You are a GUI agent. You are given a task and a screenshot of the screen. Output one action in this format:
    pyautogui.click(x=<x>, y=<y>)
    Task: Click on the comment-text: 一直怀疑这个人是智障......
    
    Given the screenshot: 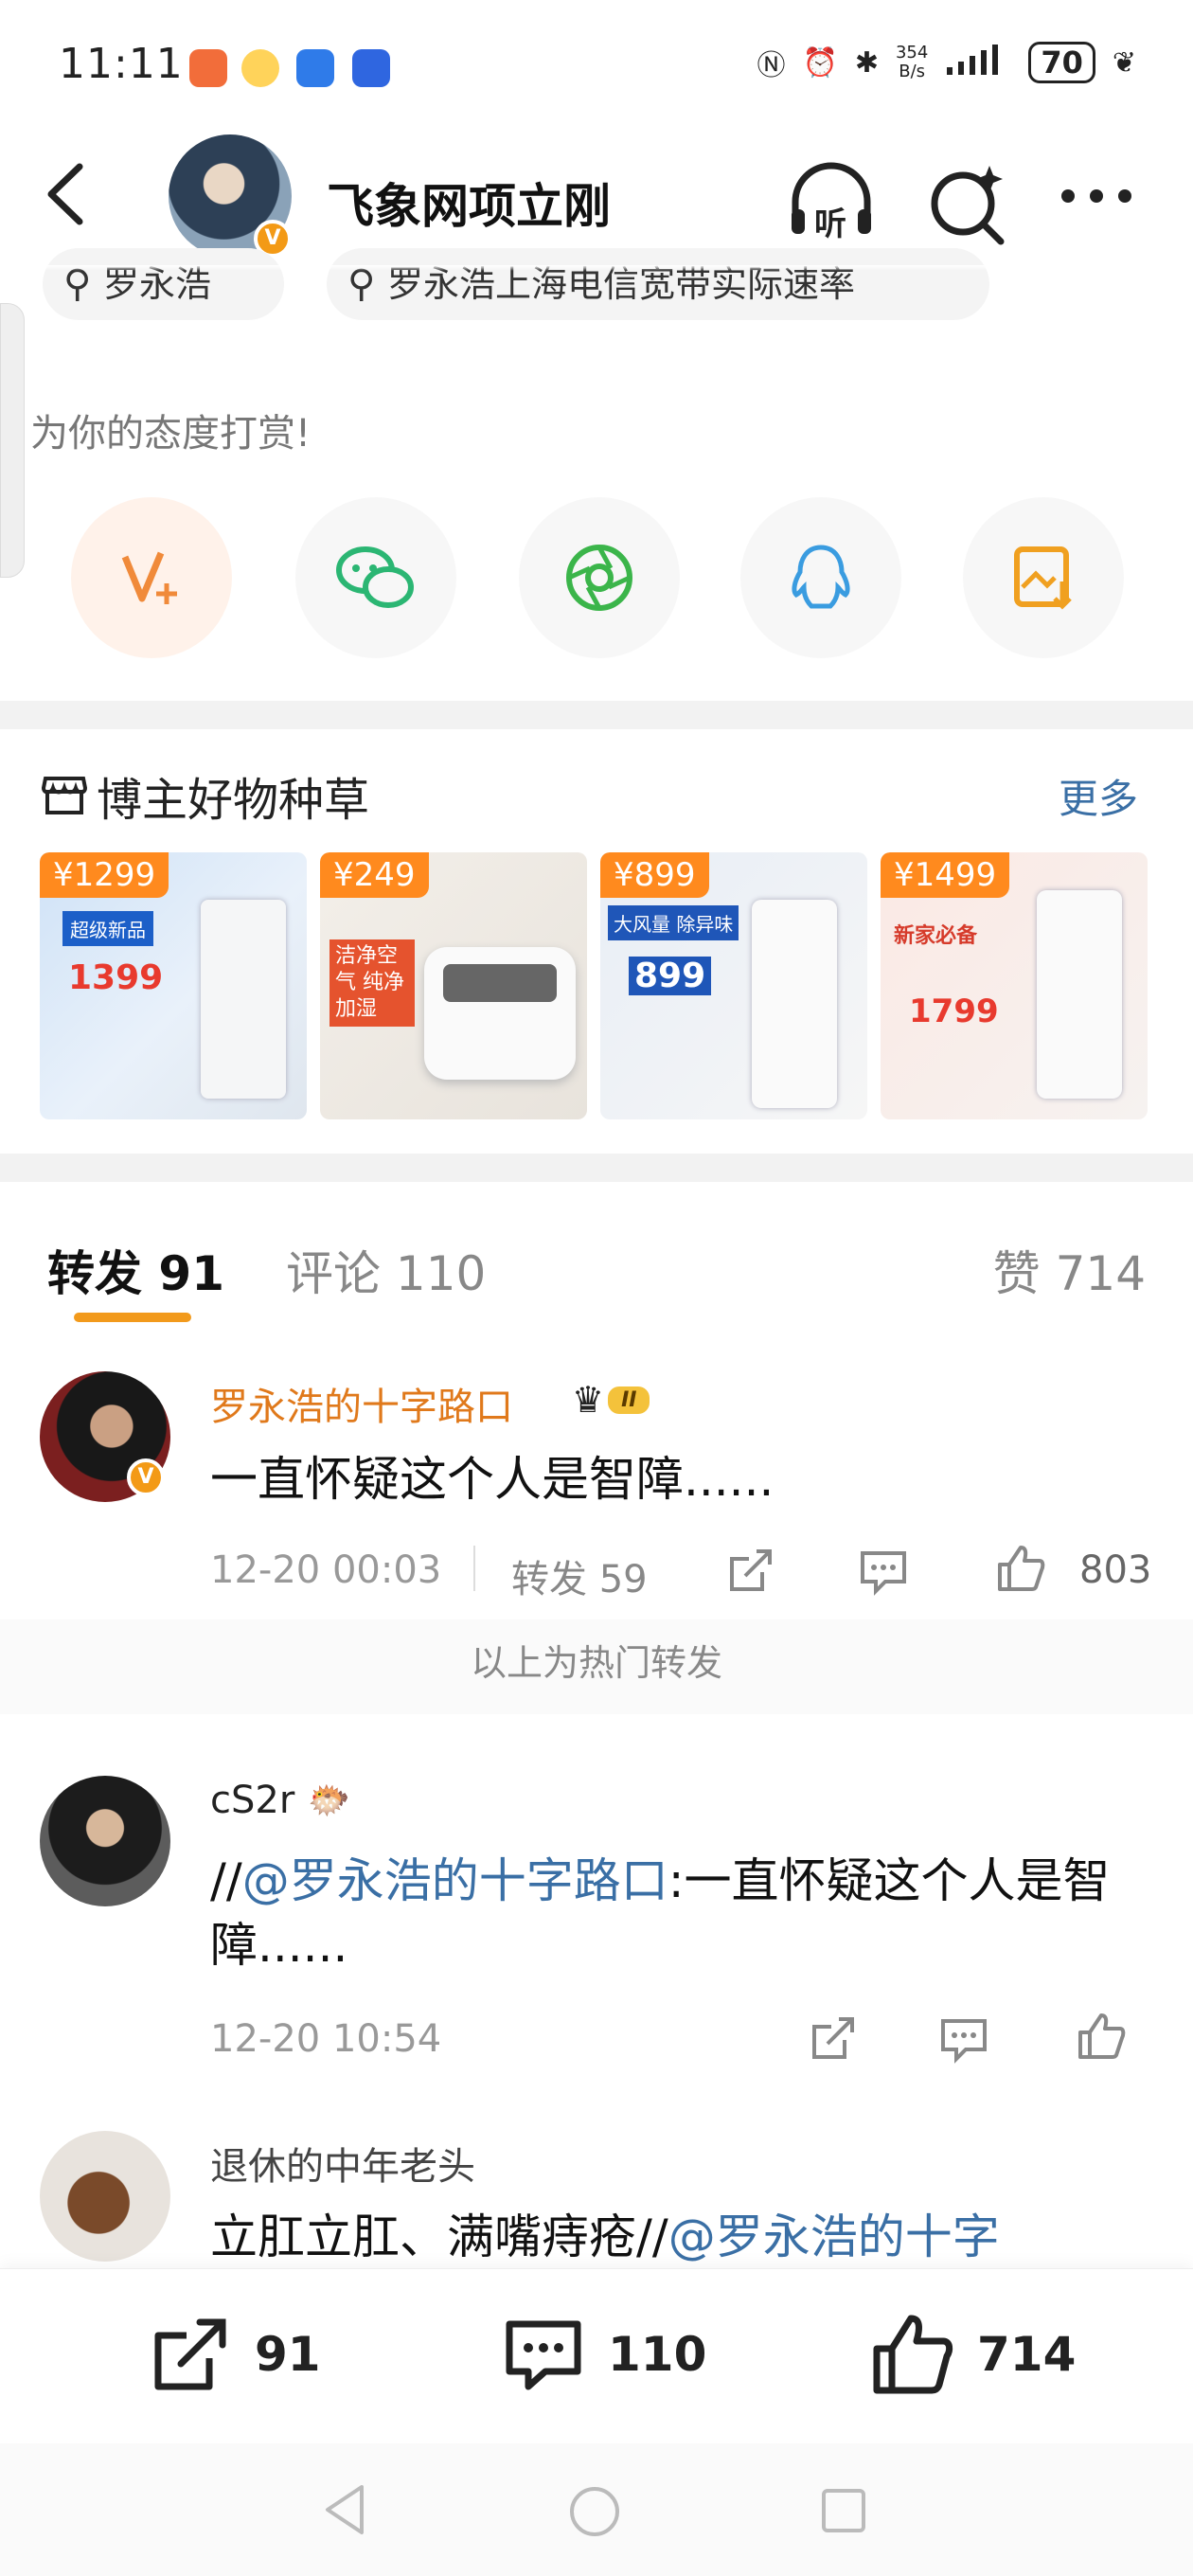 What is the action you would take?
    pyautogui.click(x=492, y=1479)
    